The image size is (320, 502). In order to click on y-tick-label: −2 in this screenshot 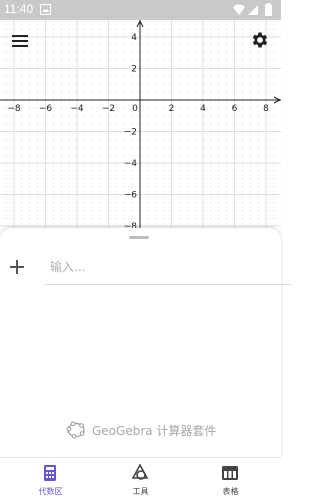, I will do `click(130, 133)`.